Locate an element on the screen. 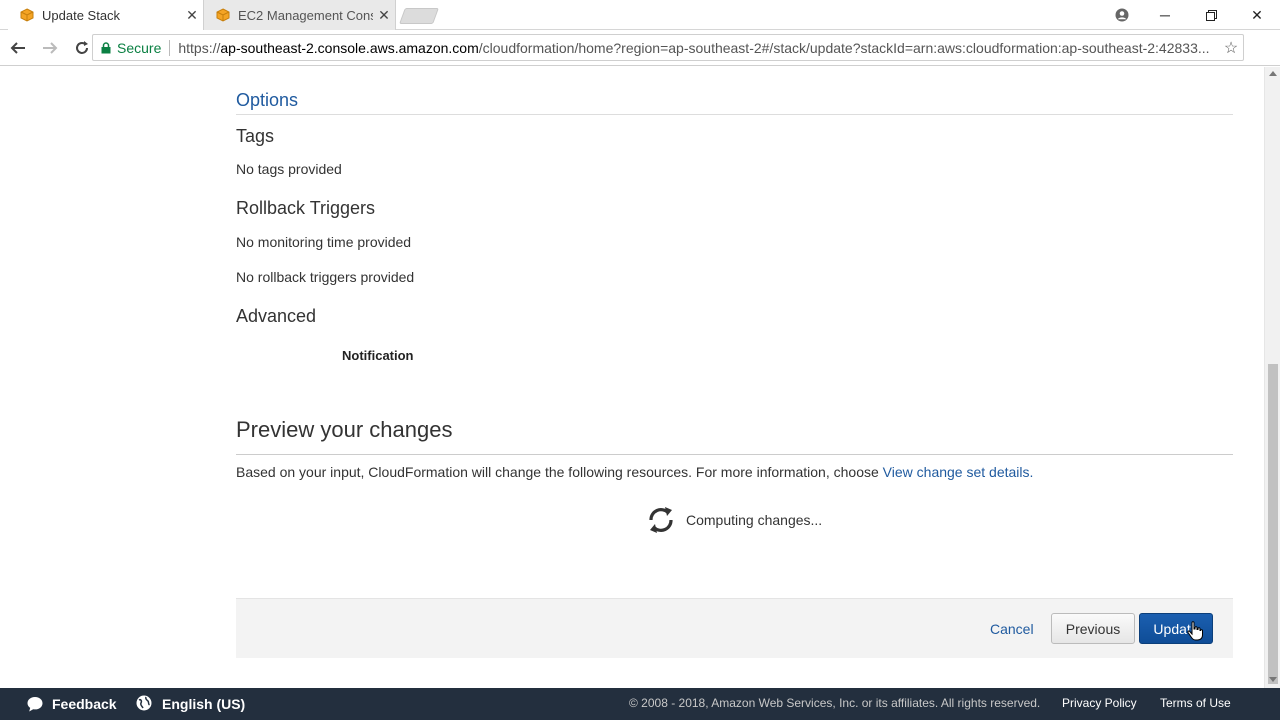 This screenshot has width=1280, height=720. new-tab-button is located at coordinates (419, 16).